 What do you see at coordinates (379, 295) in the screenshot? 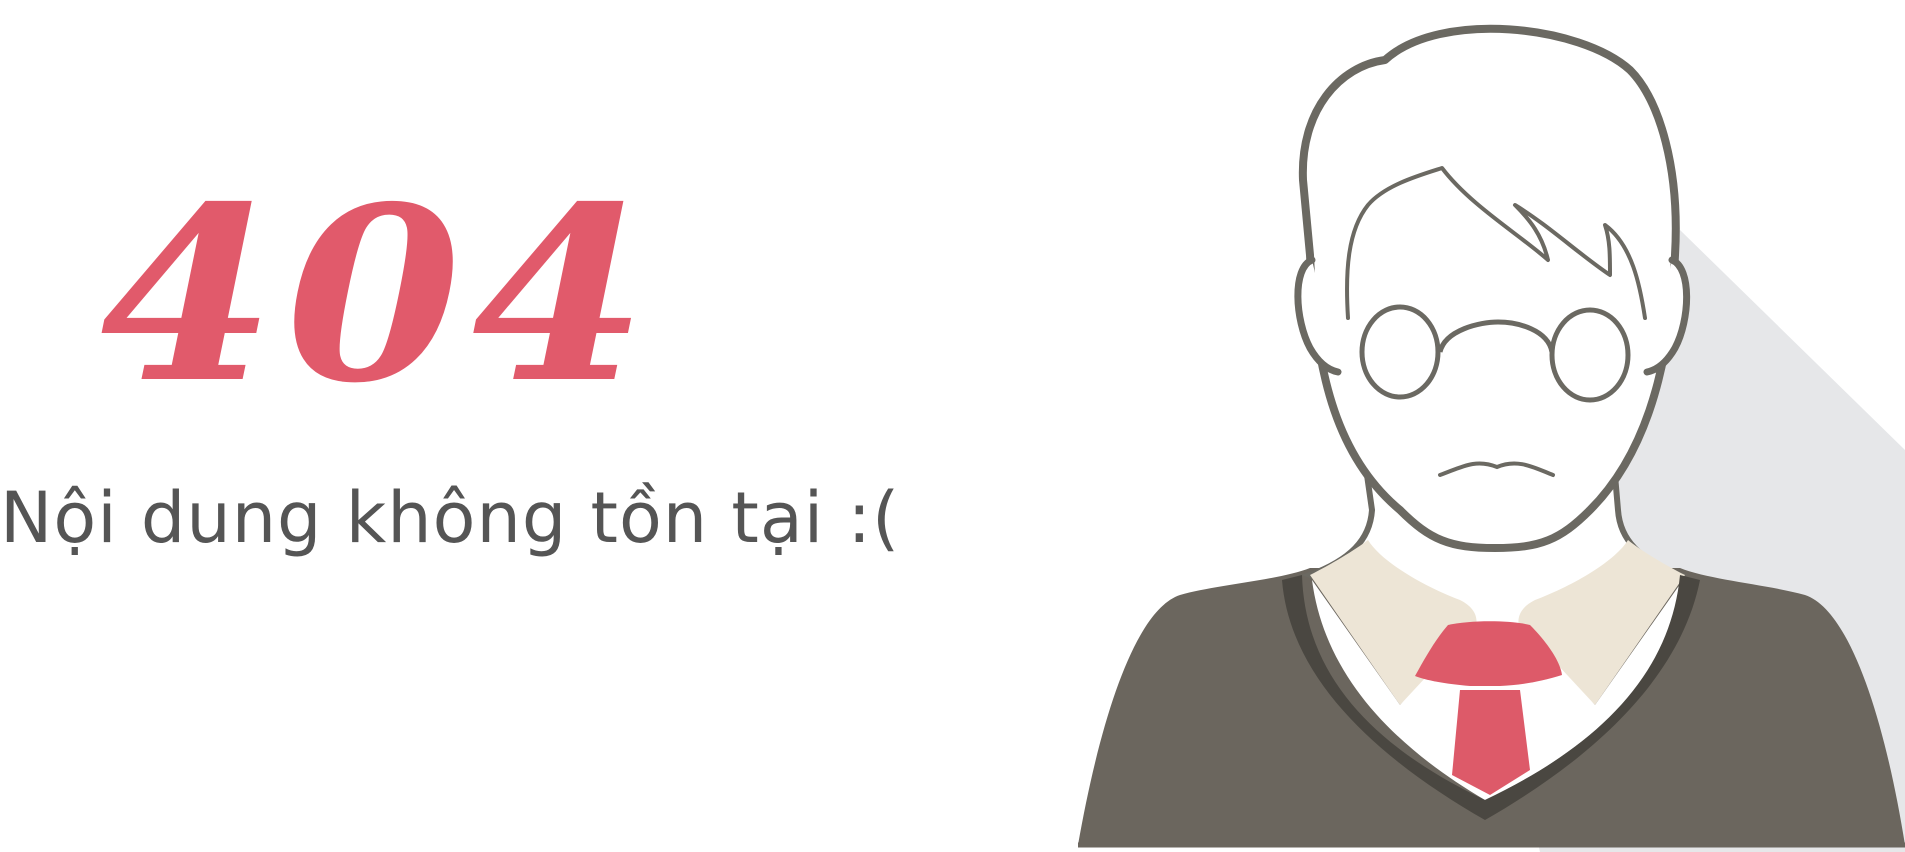
I see `error-code: 404` at bounding box center [379, 295].